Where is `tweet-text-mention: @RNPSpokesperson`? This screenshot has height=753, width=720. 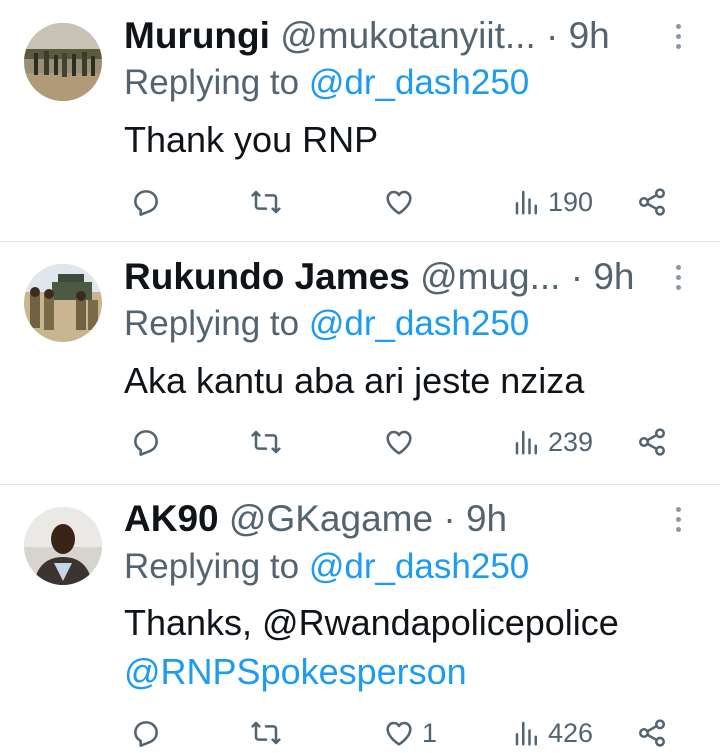
tweet-text-mention: @RNPSpokesperson is located at coordinates (295, 672).